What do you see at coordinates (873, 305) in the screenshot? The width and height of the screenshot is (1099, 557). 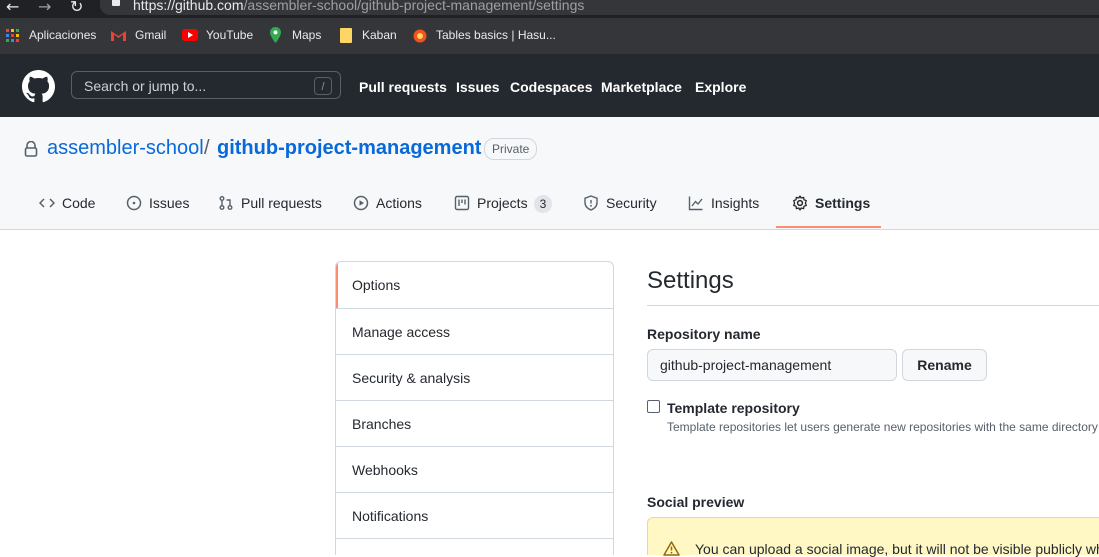 I see `title-divider` at bounding box center [873, 305].